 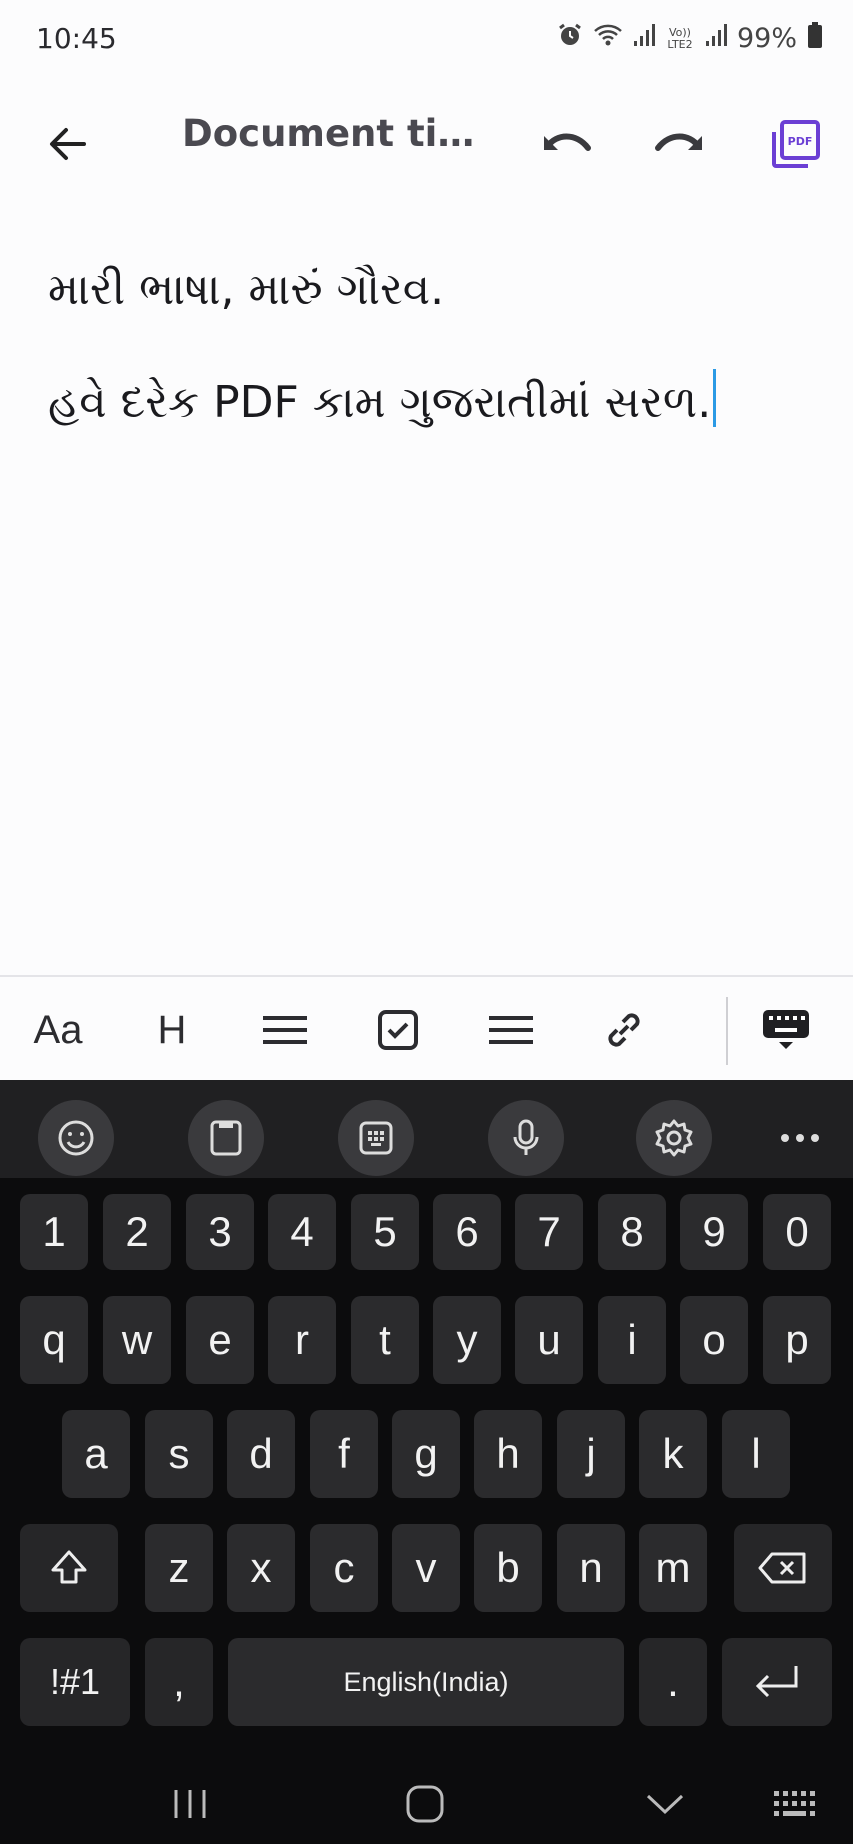 I want to click on align-button, so click(x=285, y=1030).